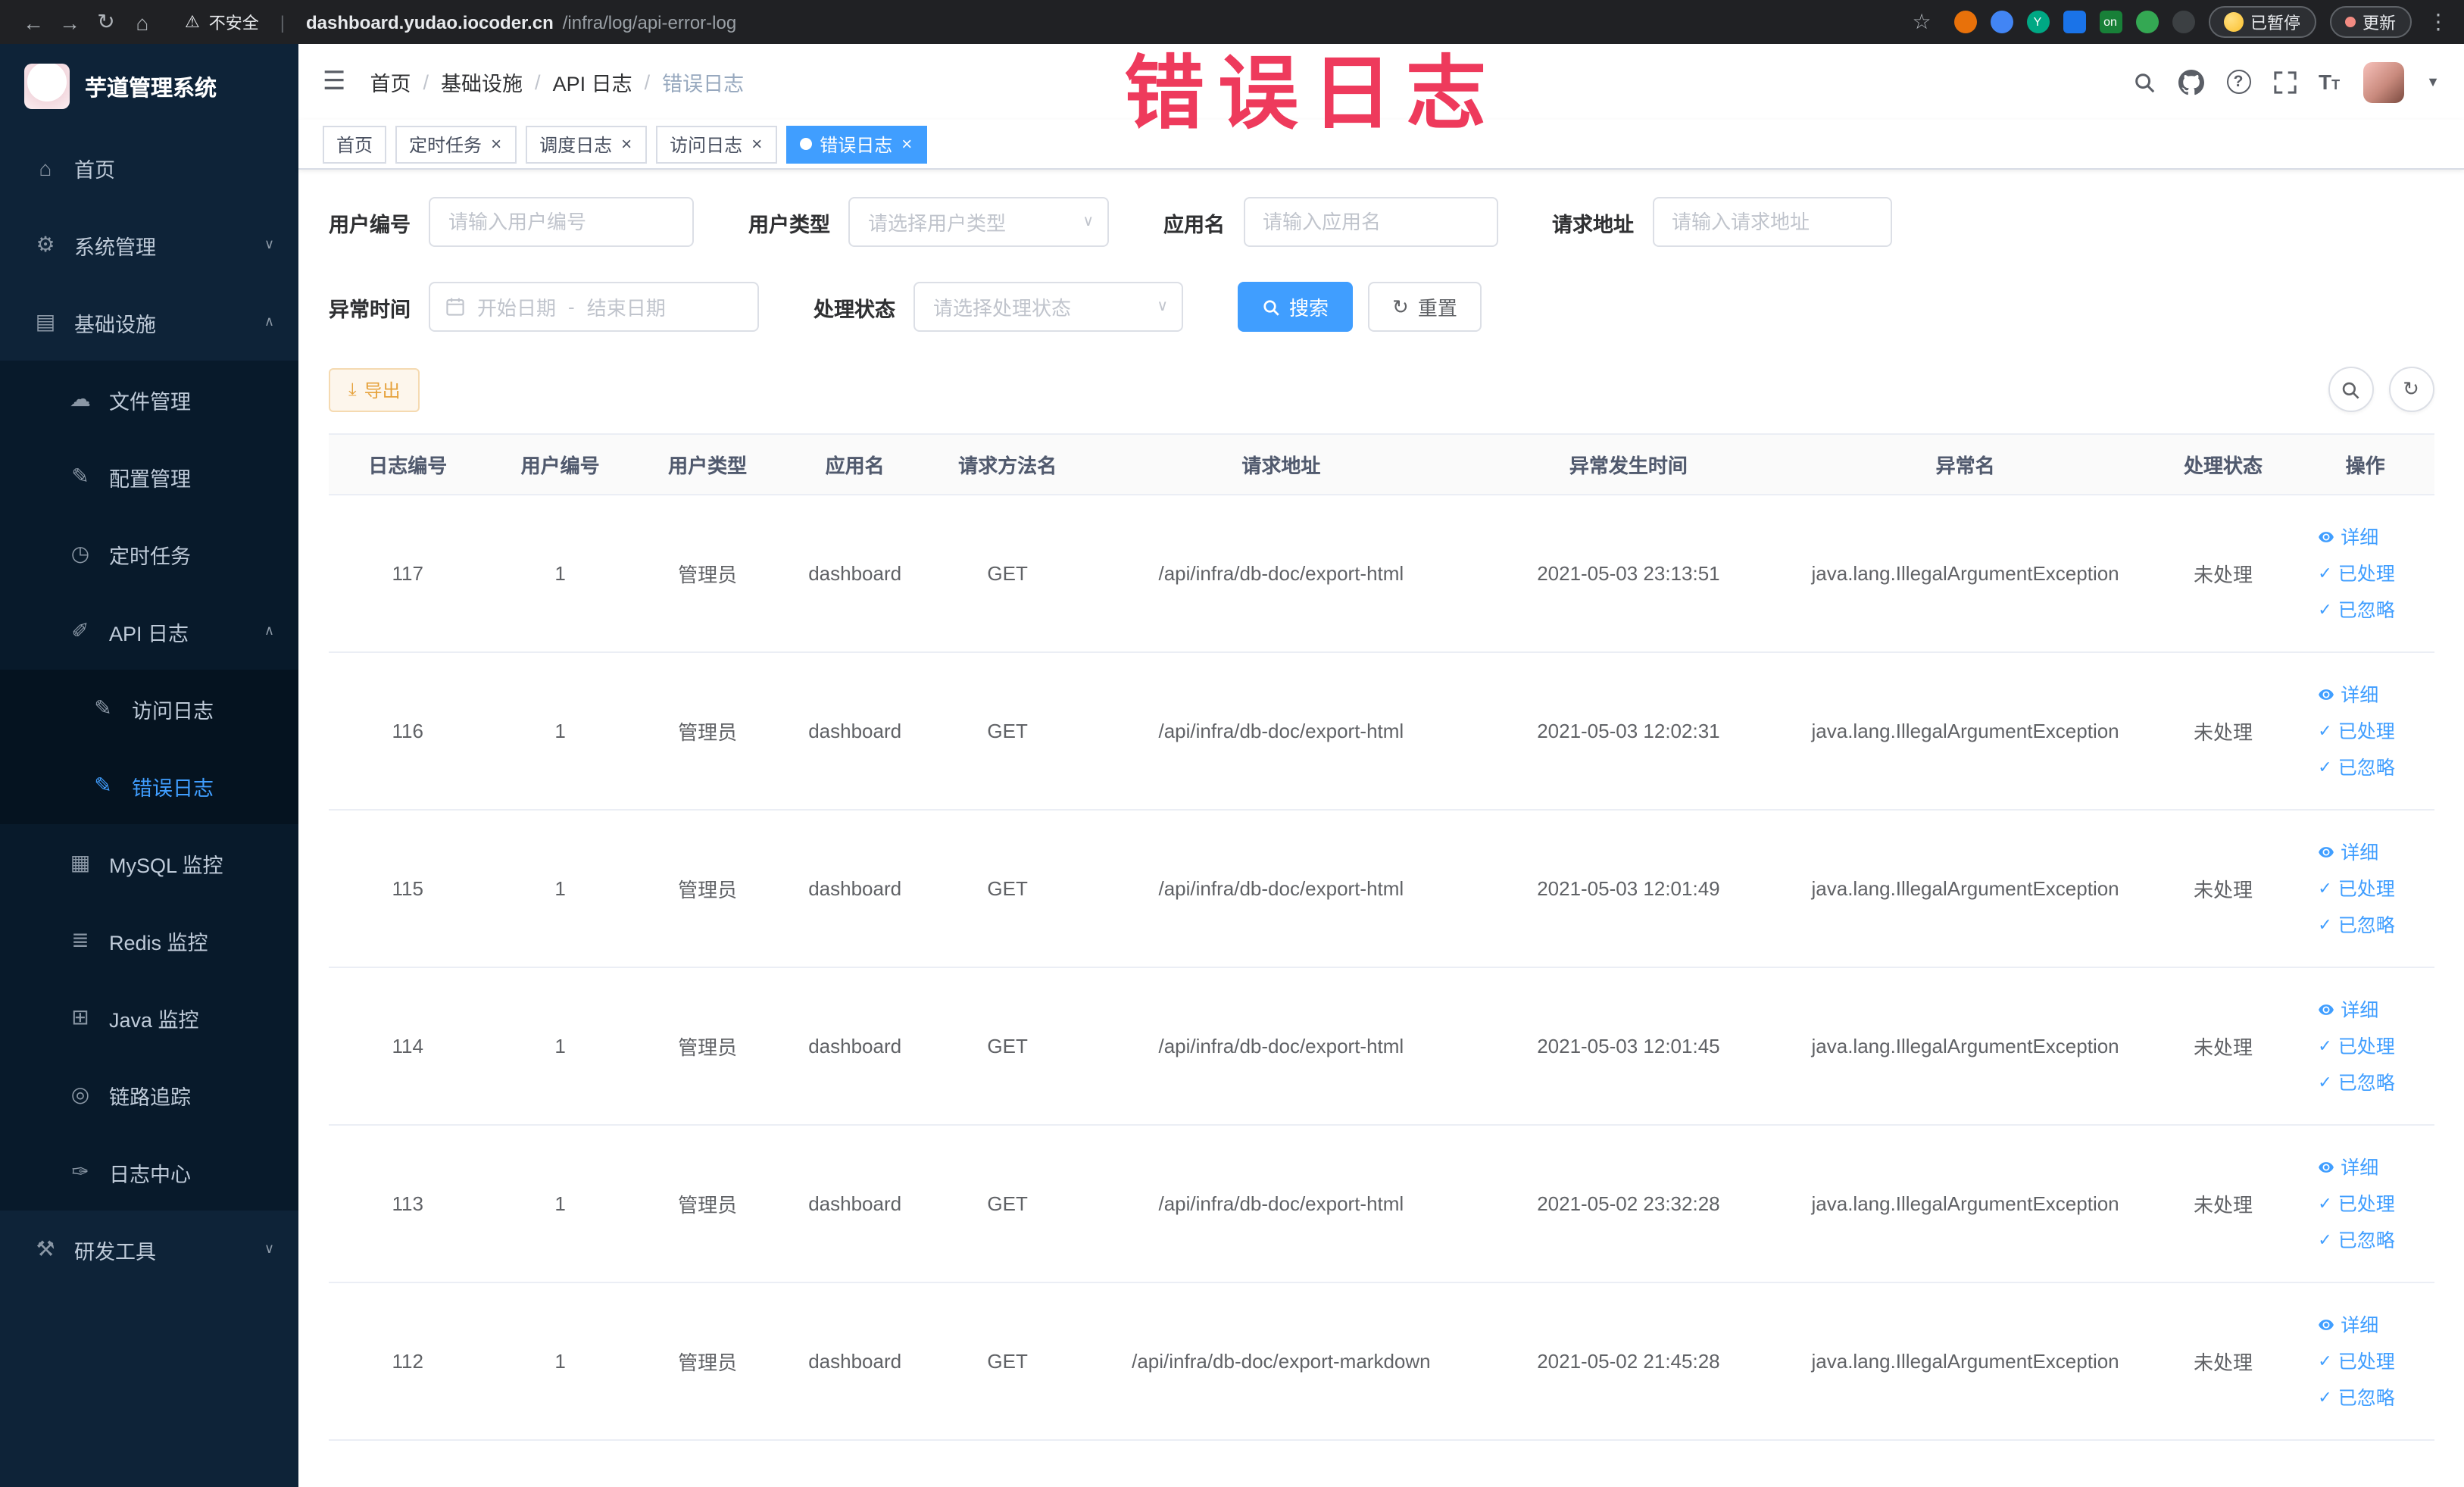  Describe the element at coordinates (45, 244) in the screenshot. I see `gear-icon: ⚙` at that location.